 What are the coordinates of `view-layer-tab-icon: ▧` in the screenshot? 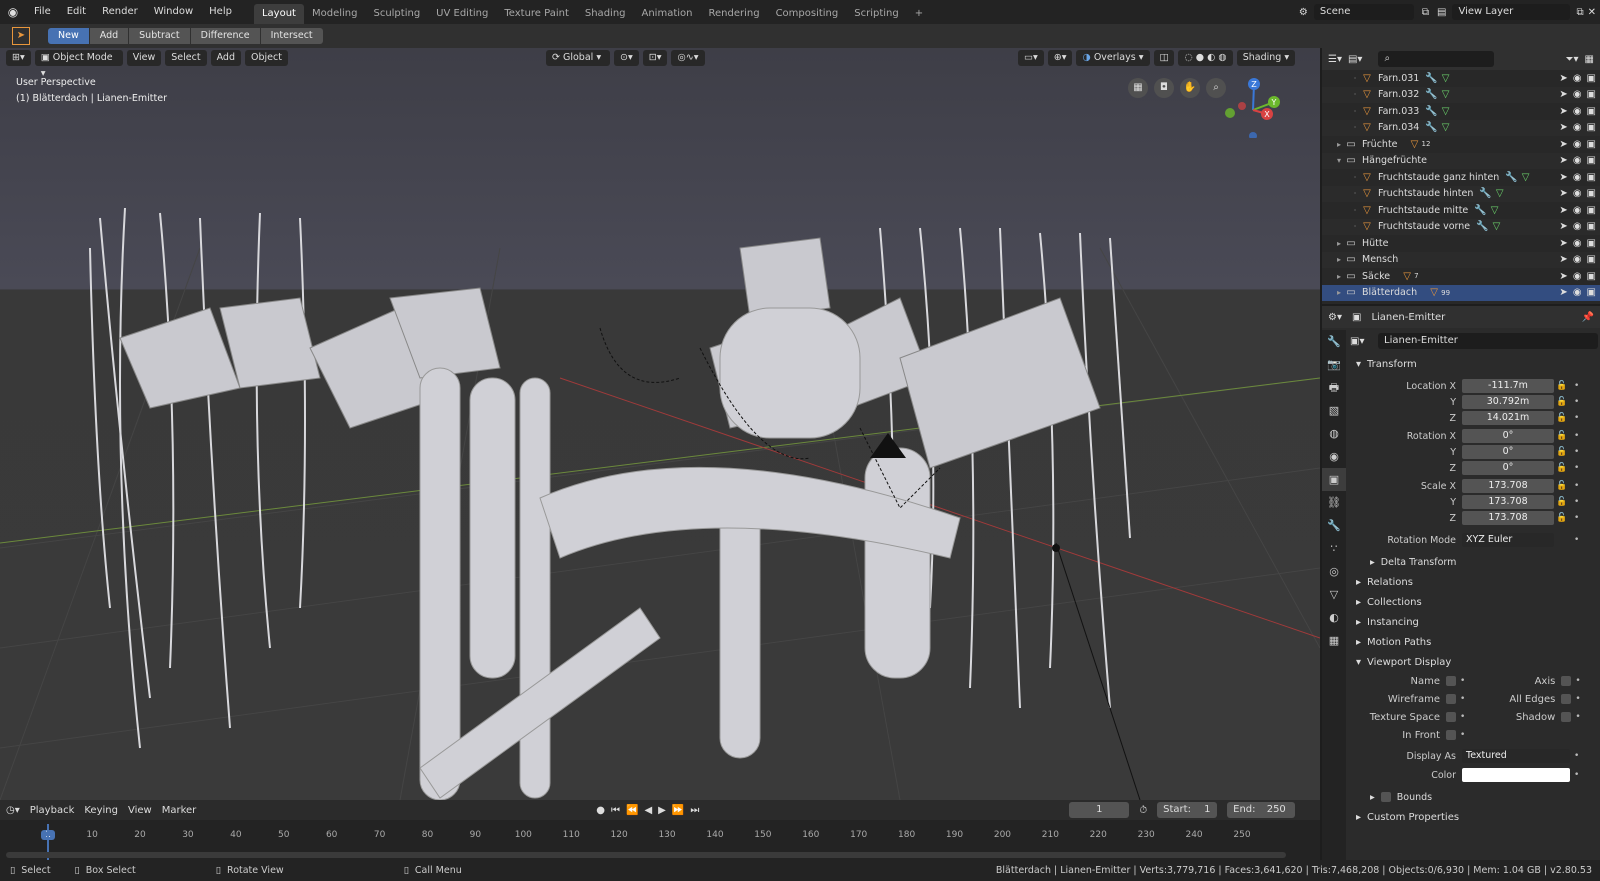 It's located at (1334, 410).